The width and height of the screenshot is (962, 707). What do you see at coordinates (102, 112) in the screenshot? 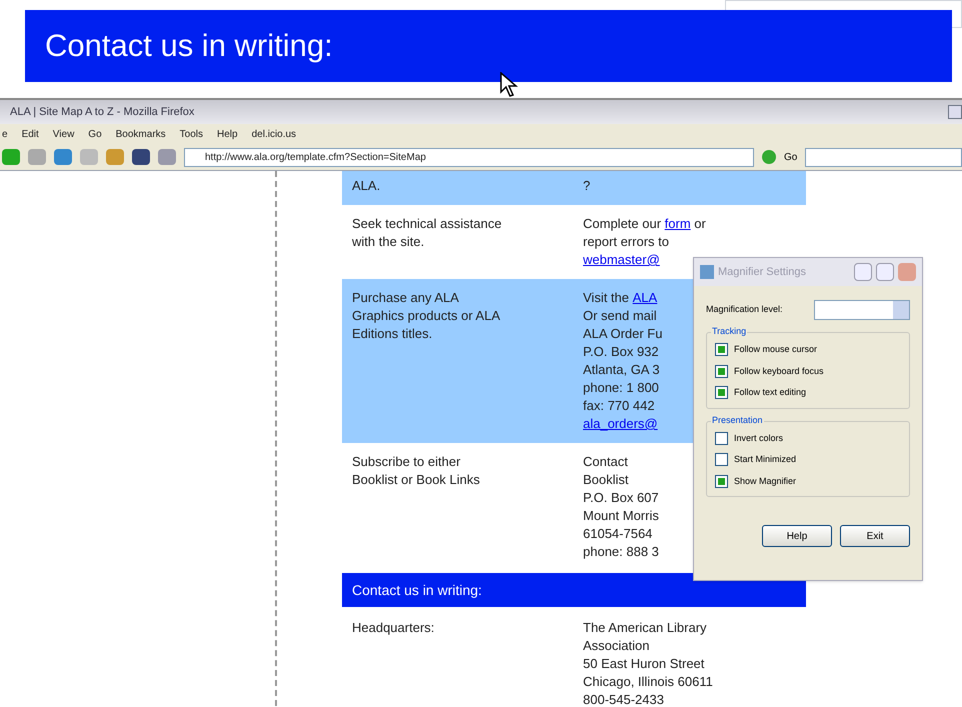
I see `window-title: ALA | Site Map A to Z - Mozilla Firefox` at bounding box center [102, 112].